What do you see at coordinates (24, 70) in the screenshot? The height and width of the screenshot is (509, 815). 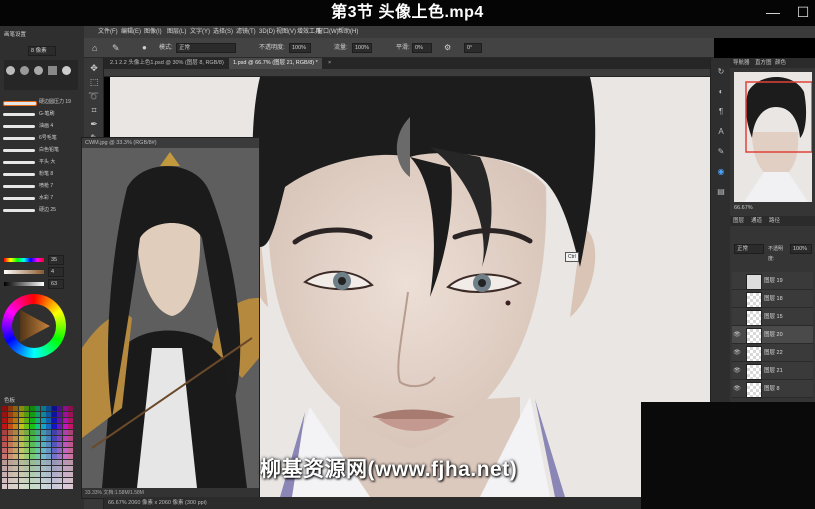 I see `brush-tip-soft` at bounding box center [24, 70].